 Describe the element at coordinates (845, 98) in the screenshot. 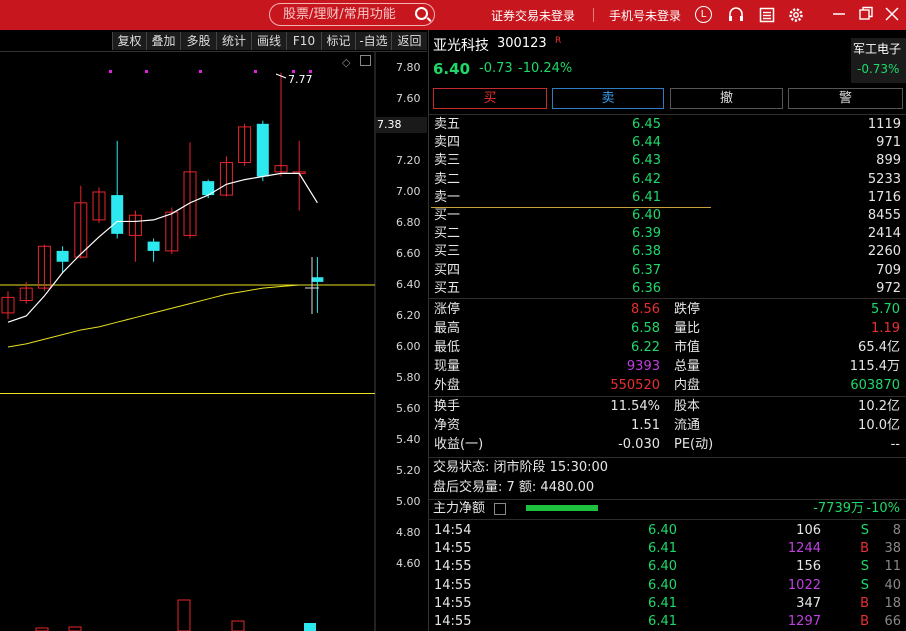

I see `alert-button: 警` at that location.